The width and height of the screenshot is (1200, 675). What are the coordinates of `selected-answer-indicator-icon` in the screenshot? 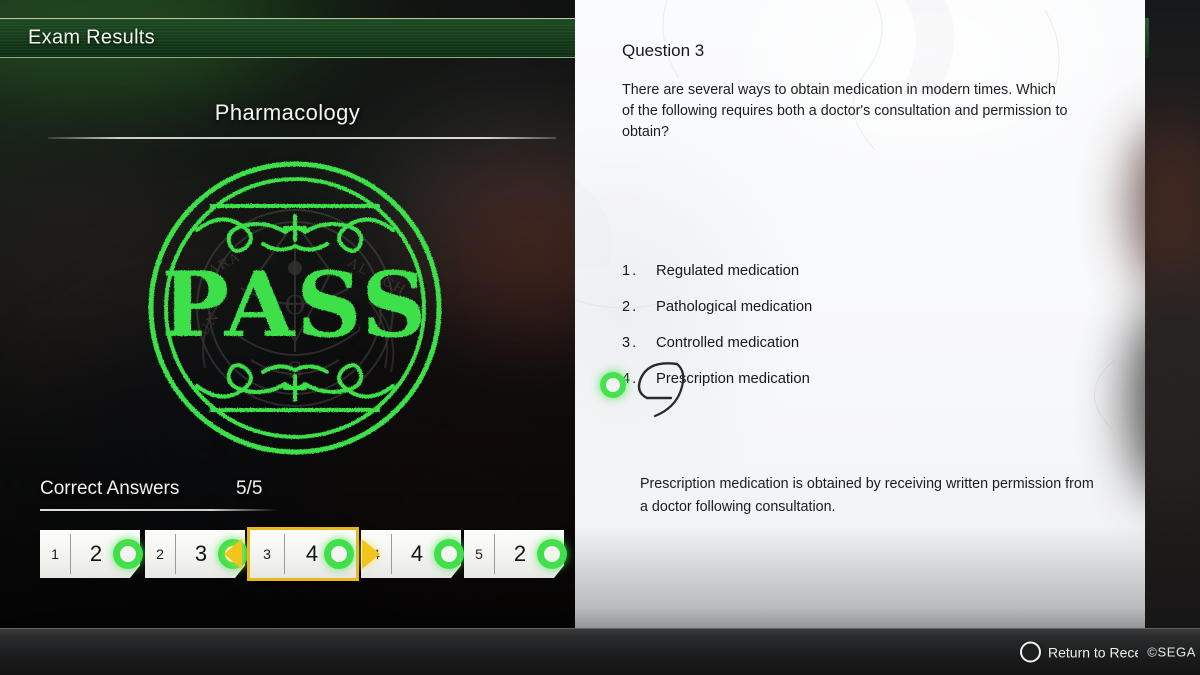 It's located at (613, 385).